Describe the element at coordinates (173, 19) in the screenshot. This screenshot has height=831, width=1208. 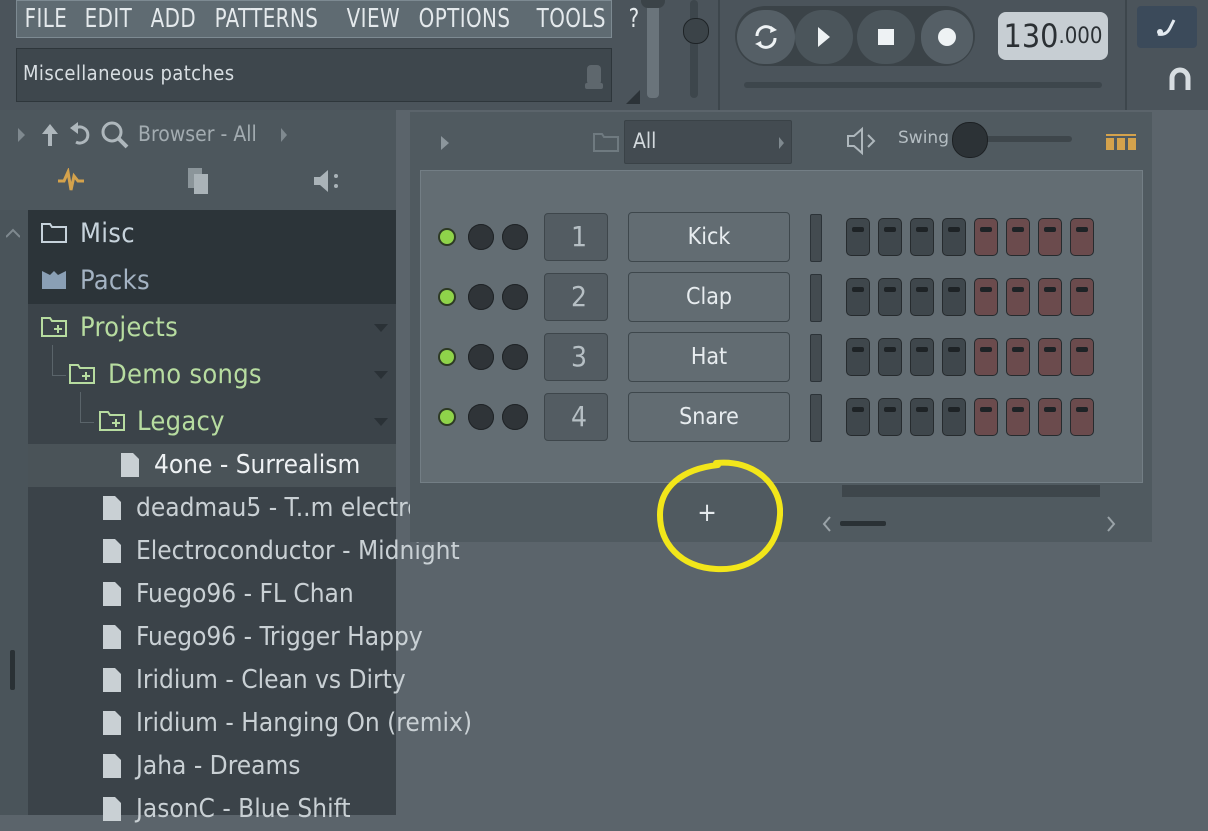
I see `menu-add: ADD` at that location.